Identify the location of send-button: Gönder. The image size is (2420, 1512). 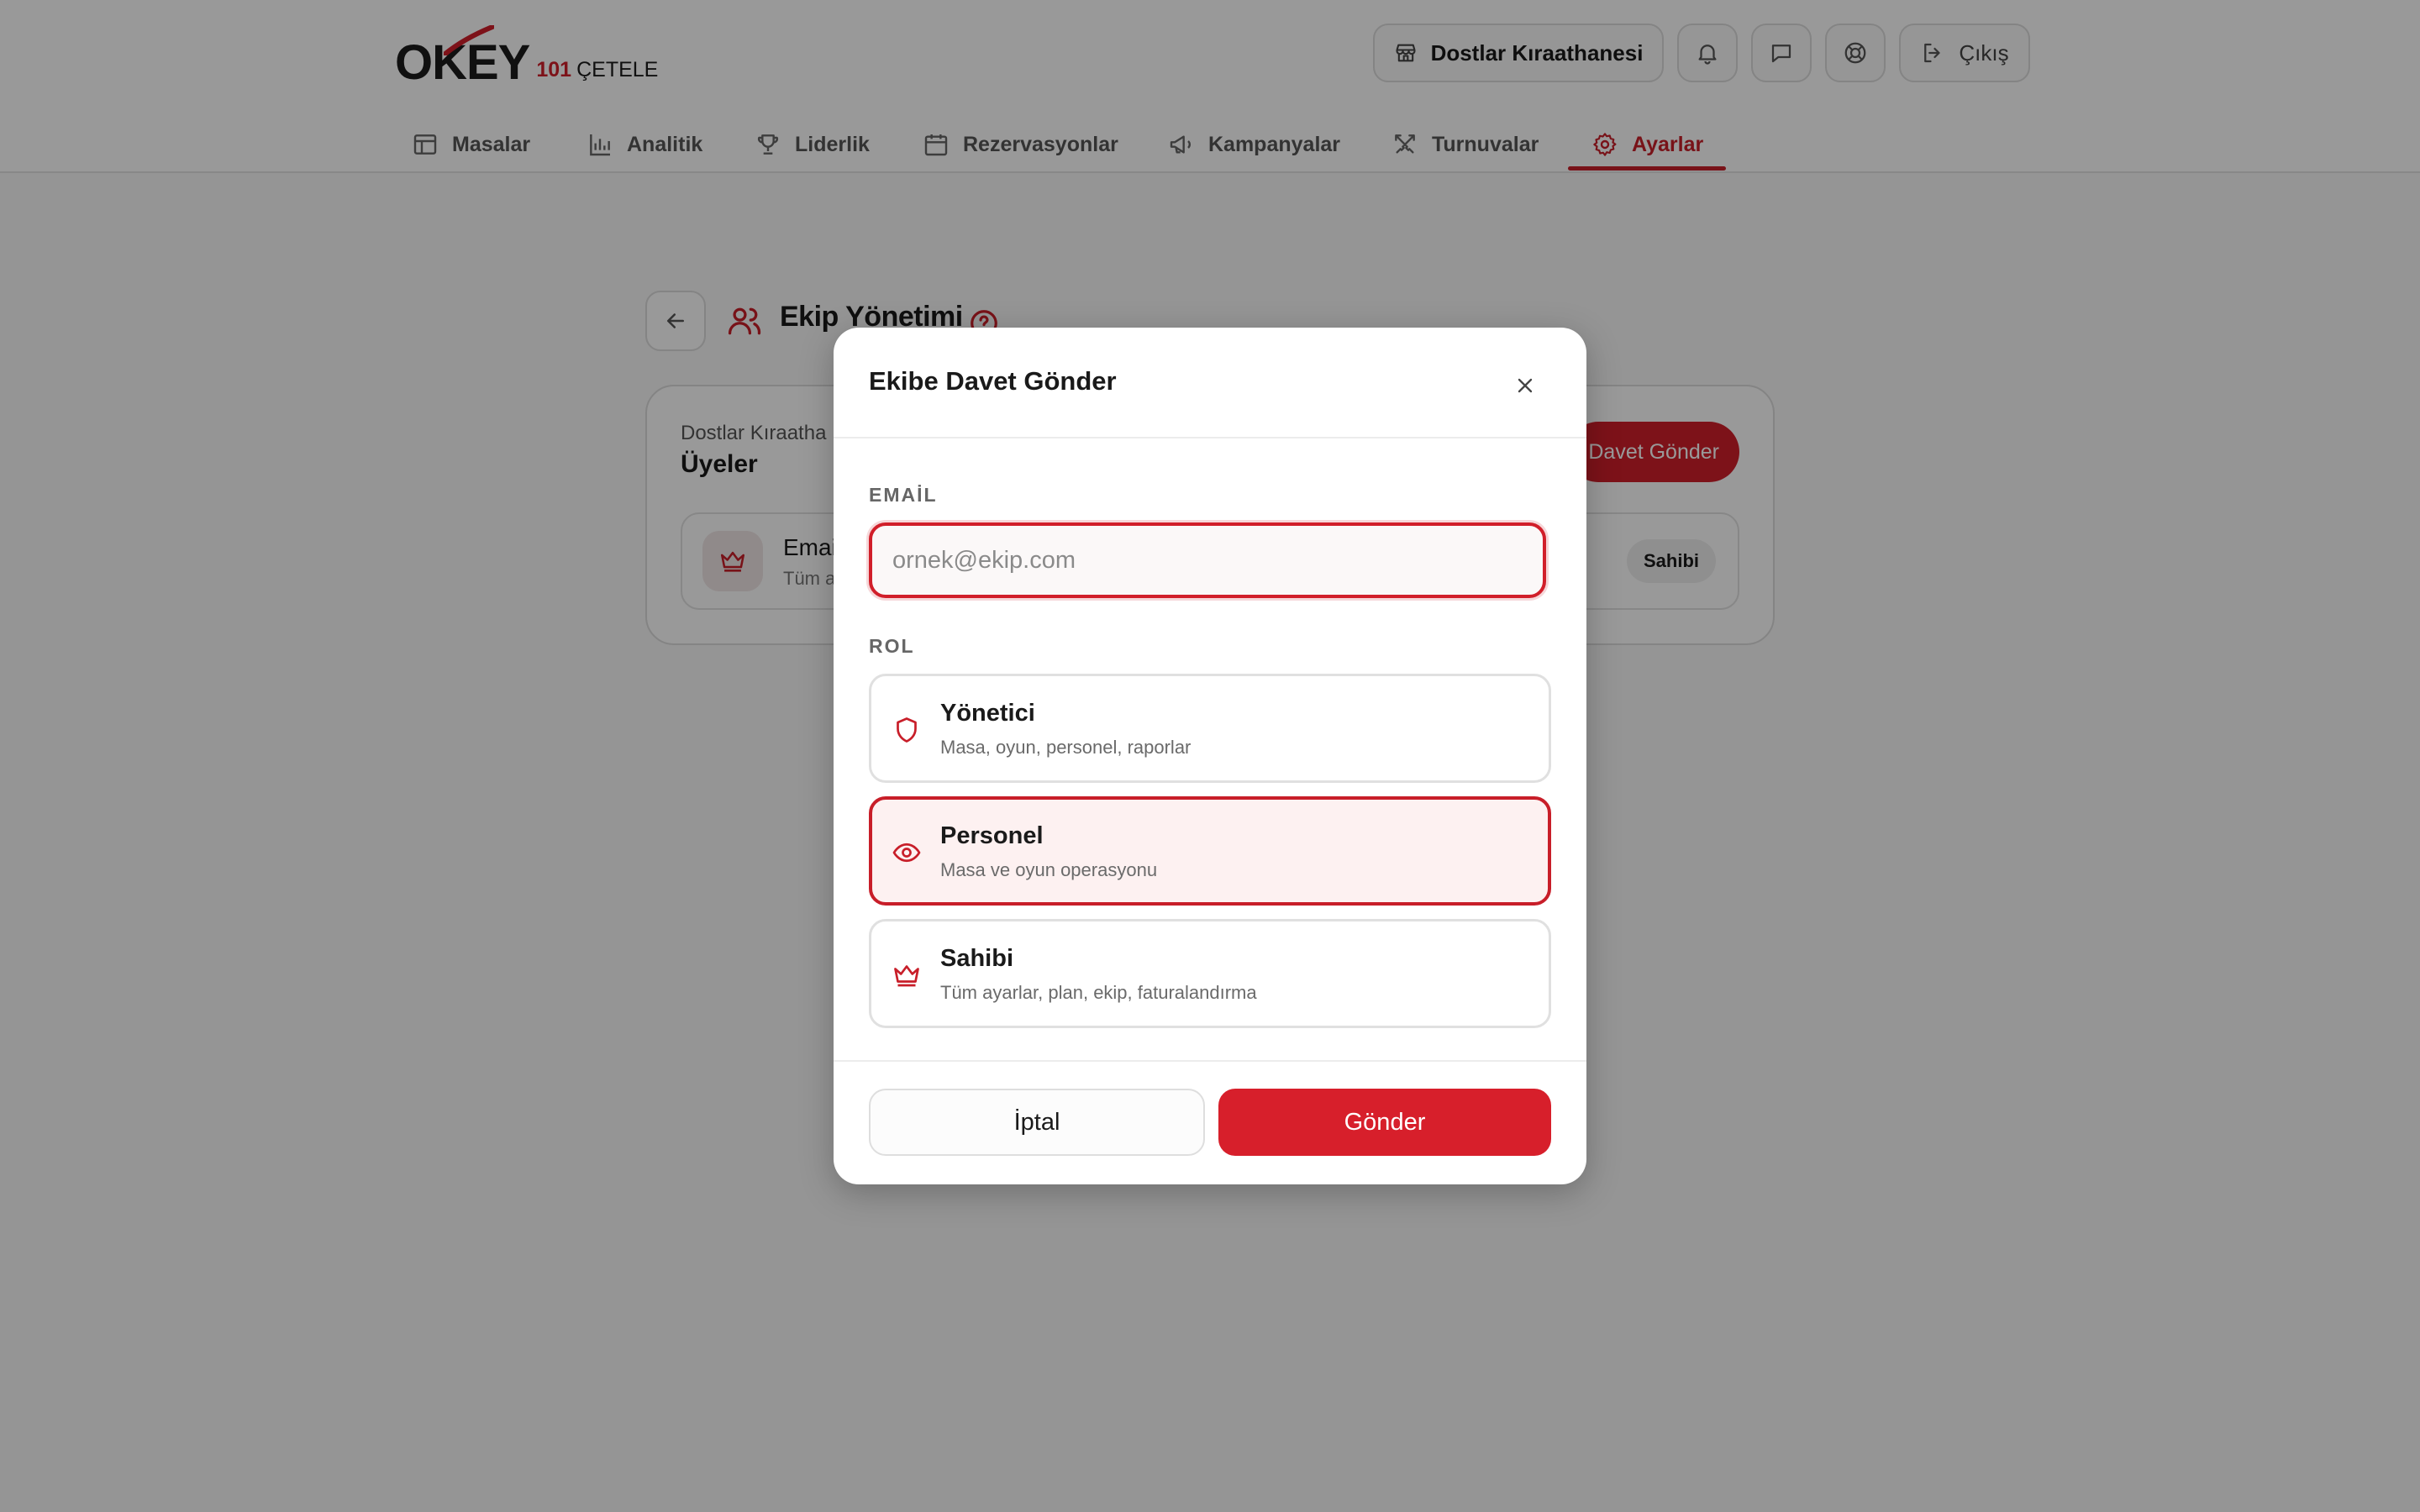
(1384, 1122).